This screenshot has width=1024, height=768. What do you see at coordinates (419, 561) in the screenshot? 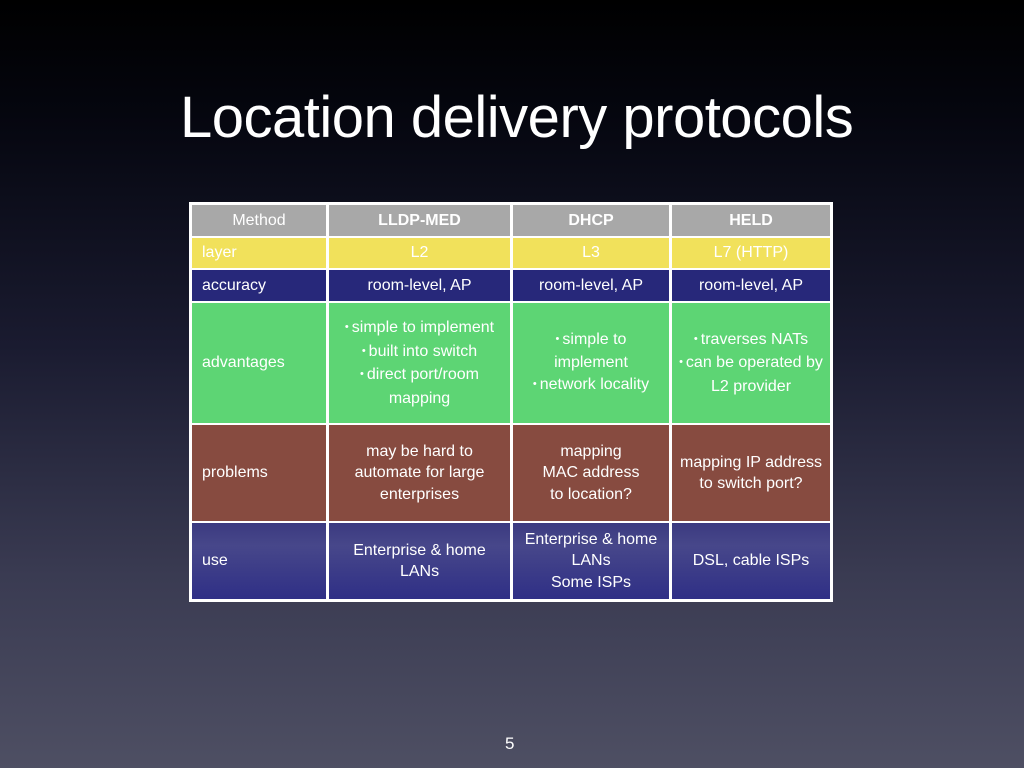
I see `table-cell: Enterprise & home LANs` at bounding box center [419, 561].